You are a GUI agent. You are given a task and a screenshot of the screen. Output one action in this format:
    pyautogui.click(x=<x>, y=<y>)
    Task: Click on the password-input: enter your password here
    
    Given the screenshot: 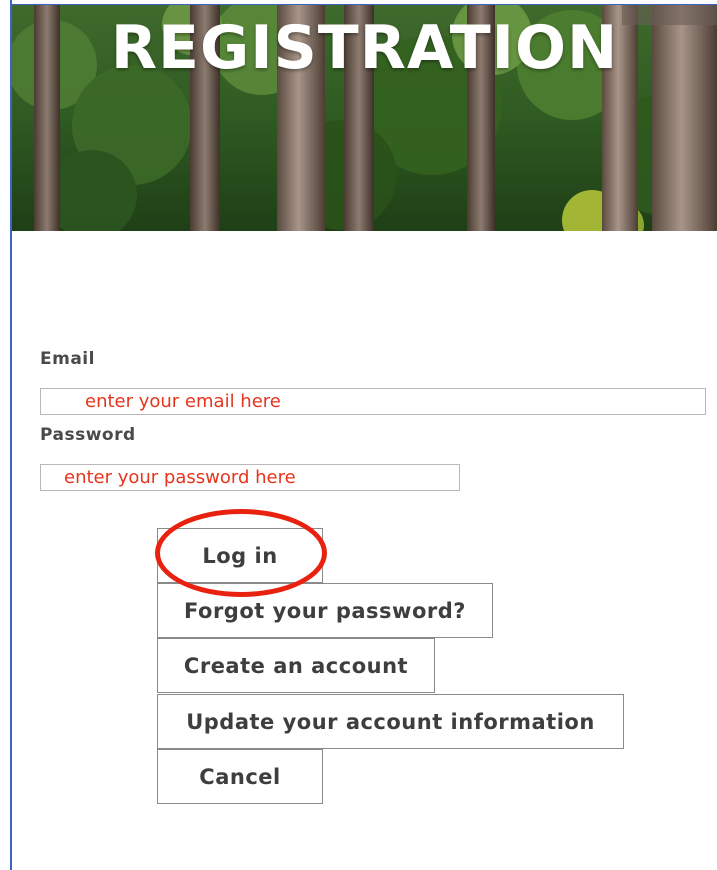 What is the action you would take?
    pyautogui.click(x=250, y=477)
    